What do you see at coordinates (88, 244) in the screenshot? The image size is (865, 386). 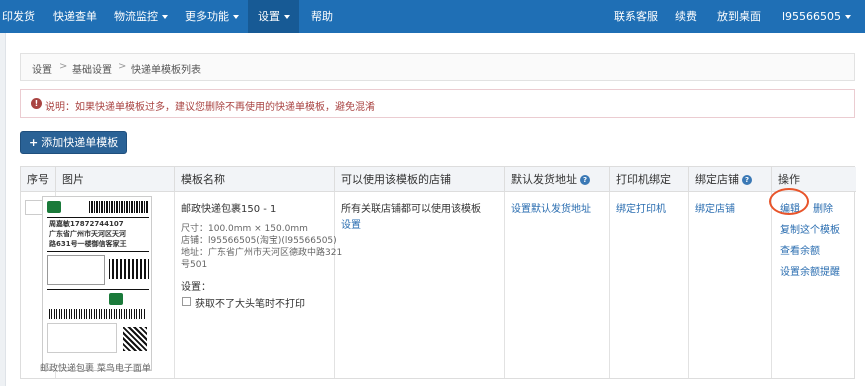 I see `label-receiver-address-2: 路631号一楼御信客家王` at bounding box center [88, 244].